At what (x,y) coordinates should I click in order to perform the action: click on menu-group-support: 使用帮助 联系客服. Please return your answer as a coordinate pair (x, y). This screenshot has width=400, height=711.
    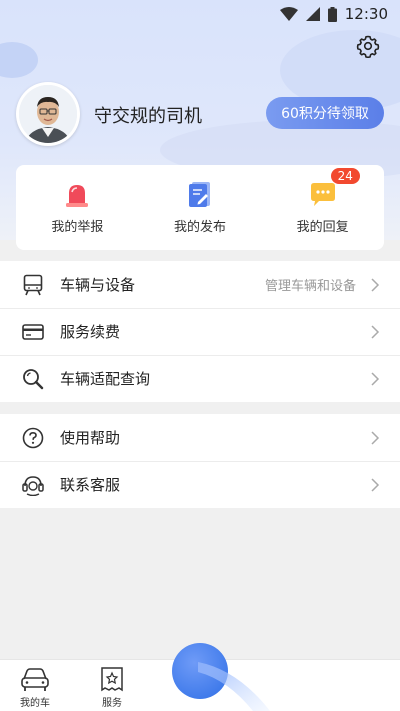
    Looking at the image, I should click on (200, 461).